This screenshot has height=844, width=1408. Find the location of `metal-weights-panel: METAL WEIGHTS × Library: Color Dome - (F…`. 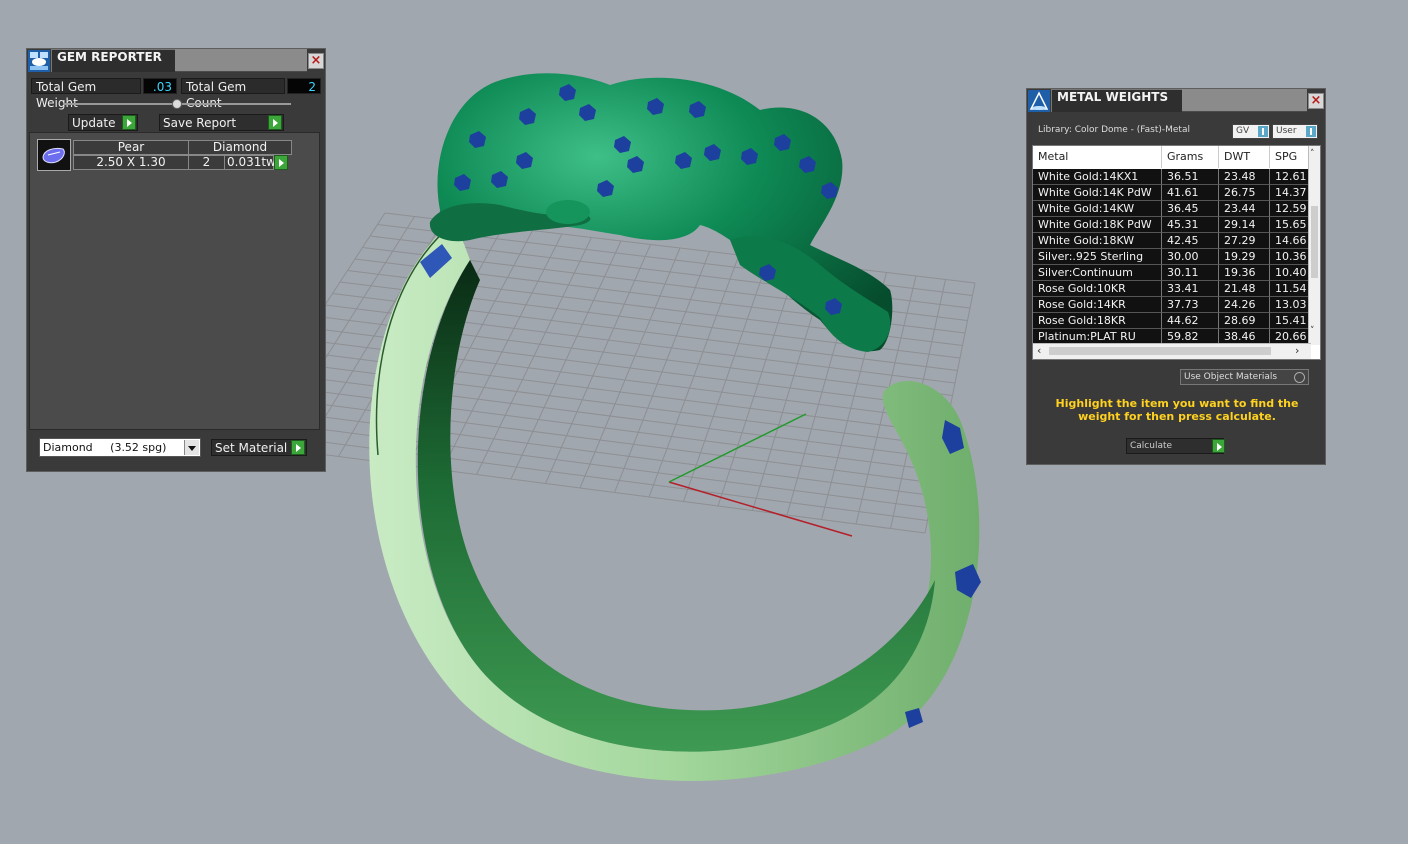

metal-weights-panel: METAL WEIGHTS × Library: Color Dome - (F… is located at coordinates (1176, 276).